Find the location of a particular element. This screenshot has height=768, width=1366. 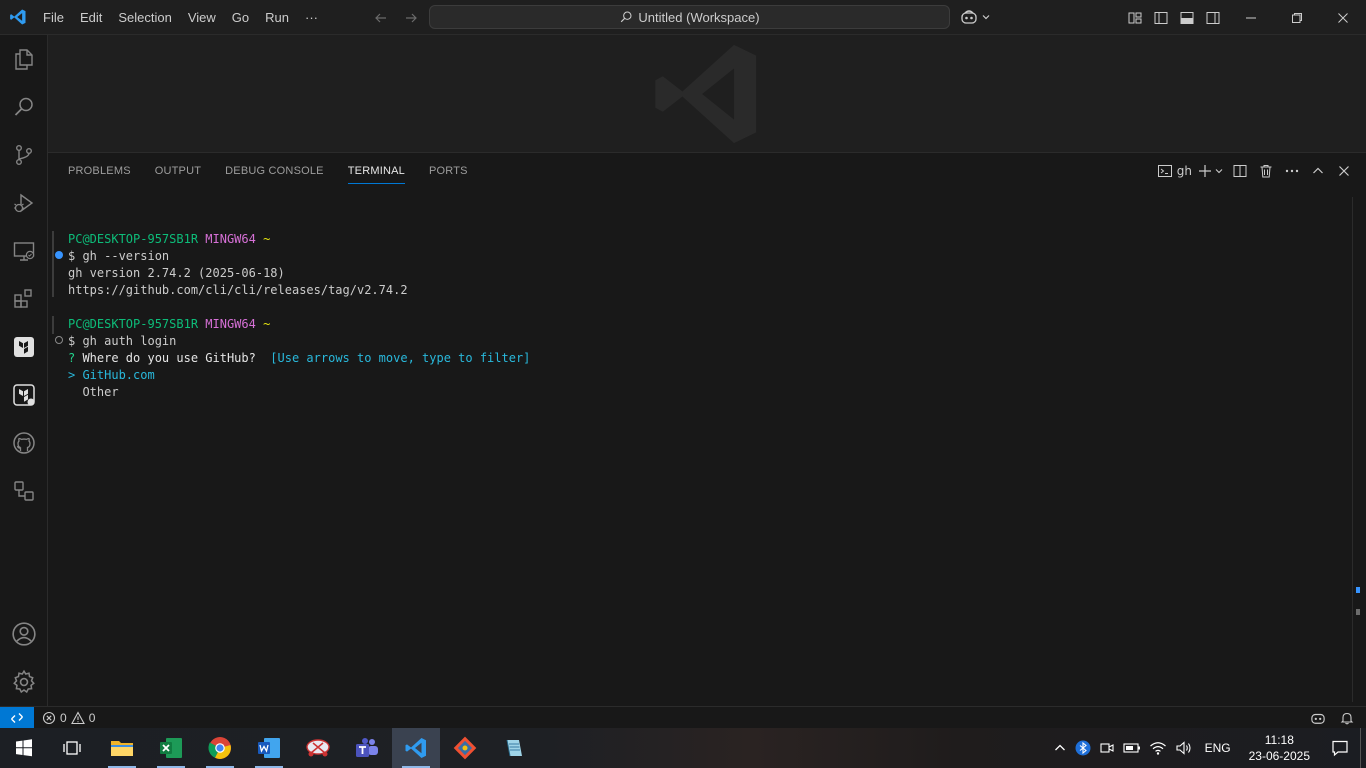

ellipsis-icon is located at coordinates (1292, 171).